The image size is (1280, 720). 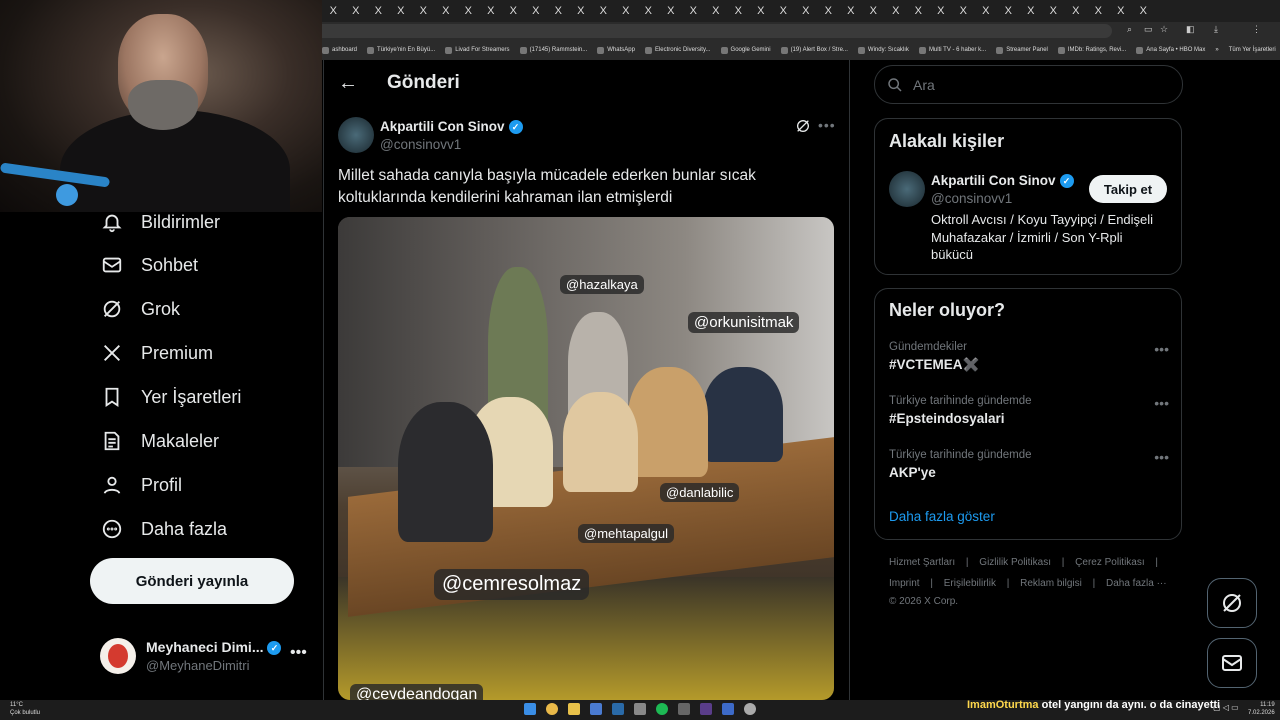 What do you see at coordinates (1148, 29) in the screenshot?
I see `cast-icon: ▭` at bounding box center [1148, 29].